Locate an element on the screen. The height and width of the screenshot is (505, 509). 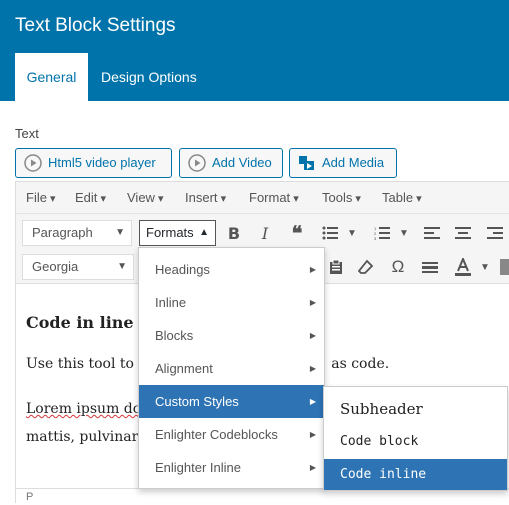
formats-item-inline: Inline ▶ is located at coordinates (231, 302).